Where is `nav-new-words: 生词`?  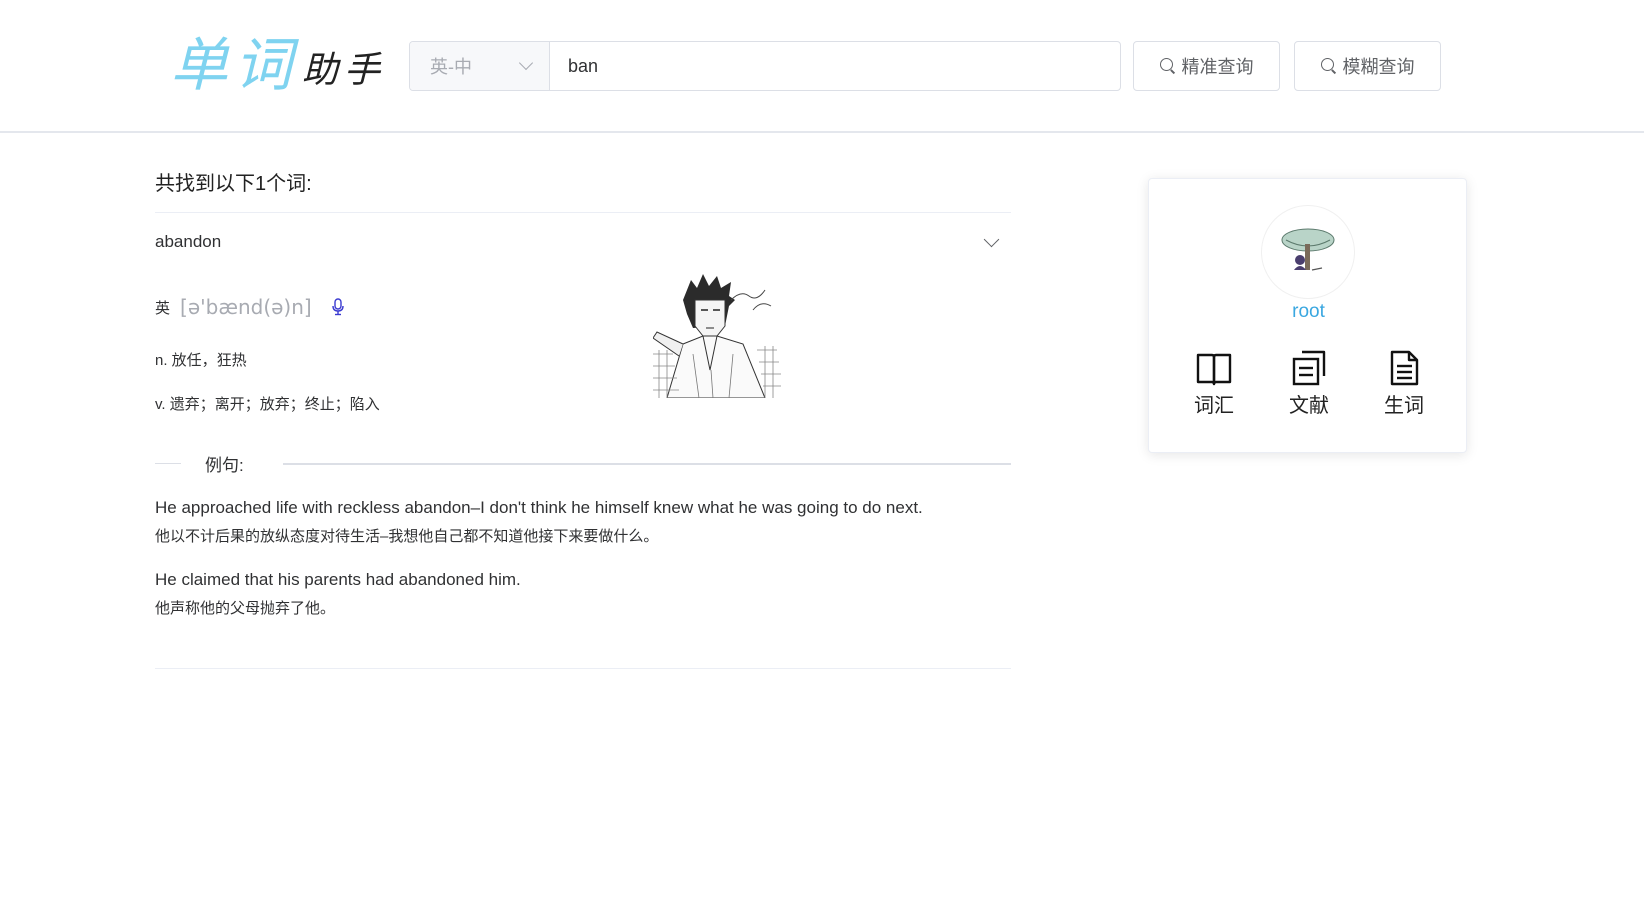 nav-new-words: 生词 is located at coordinates (1404, 383).